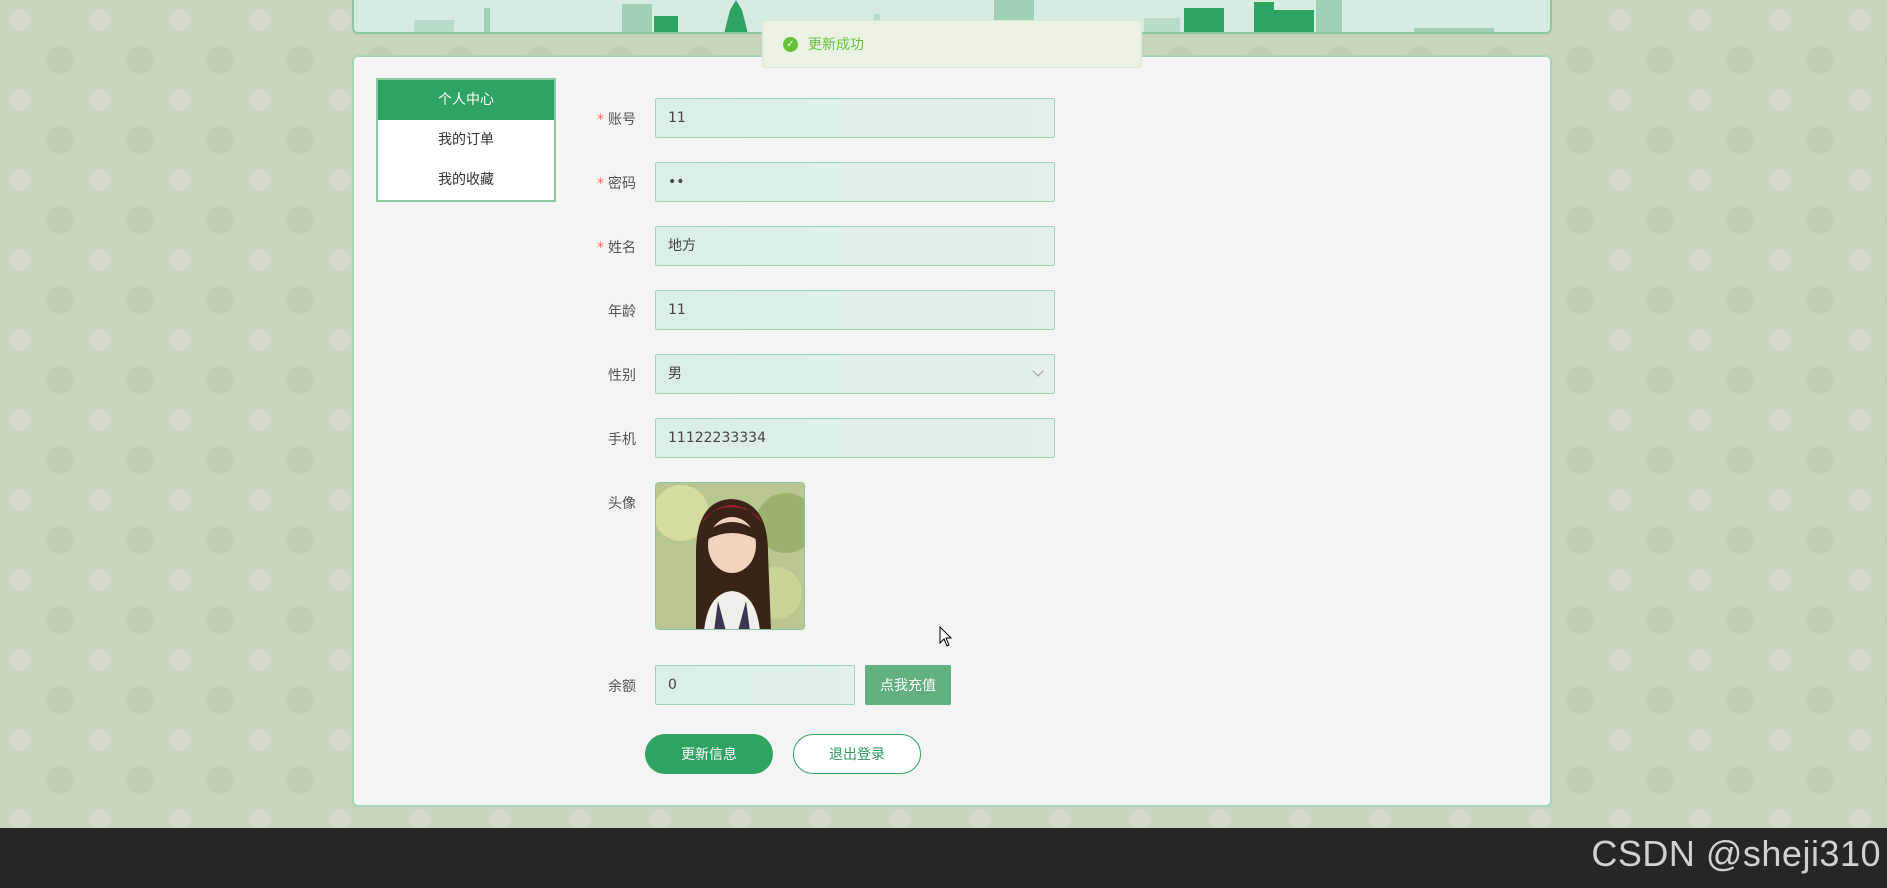 The height and width of the screenshot is (888, 1887). What do you see at coordinates (622, 184) in the screenshot?
I see `password-label-text: 密码` at bounding box center [622, 184].